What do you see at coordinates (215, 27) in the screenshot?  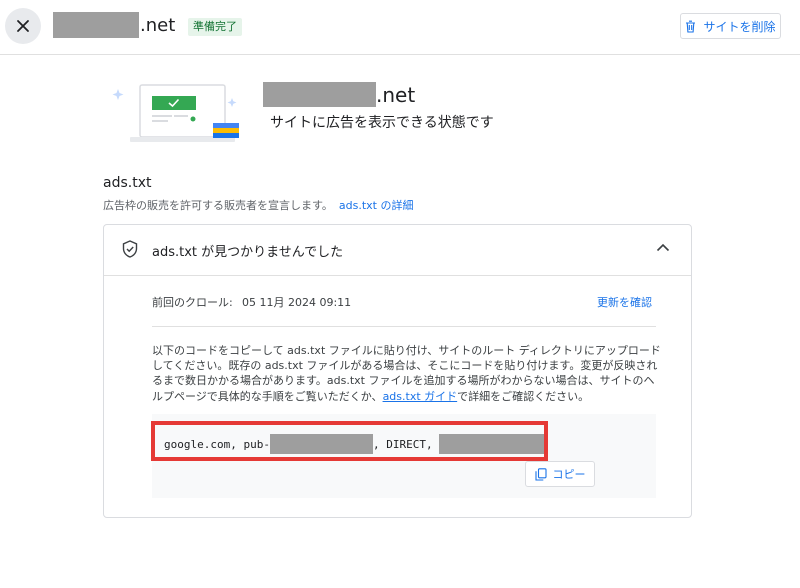 I see `status-badge: 準備完了` at bounding box center [215, 27].